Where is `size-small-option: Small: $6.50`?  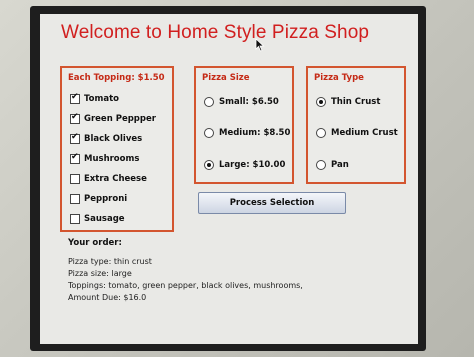 size-small-option: Small: $6.50 is located at coordinates (241, 102).